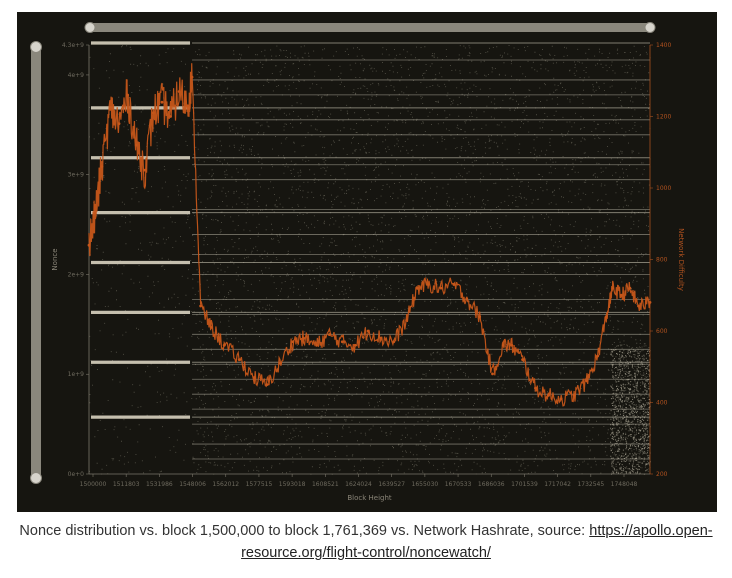  What do you see at coordinates (663, 117) in the screenshot?
I see `y2-tick-label: 1200` at bounding box center [663, 117].